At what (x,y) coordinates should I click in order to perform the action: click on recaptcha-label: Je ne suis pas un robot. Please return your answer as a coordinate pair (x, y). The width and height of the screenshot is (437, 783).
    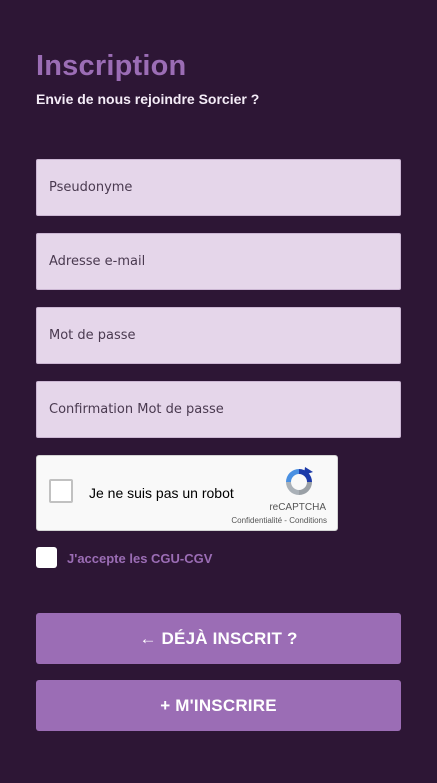
    Looking at the image, I should click on (161, 493).